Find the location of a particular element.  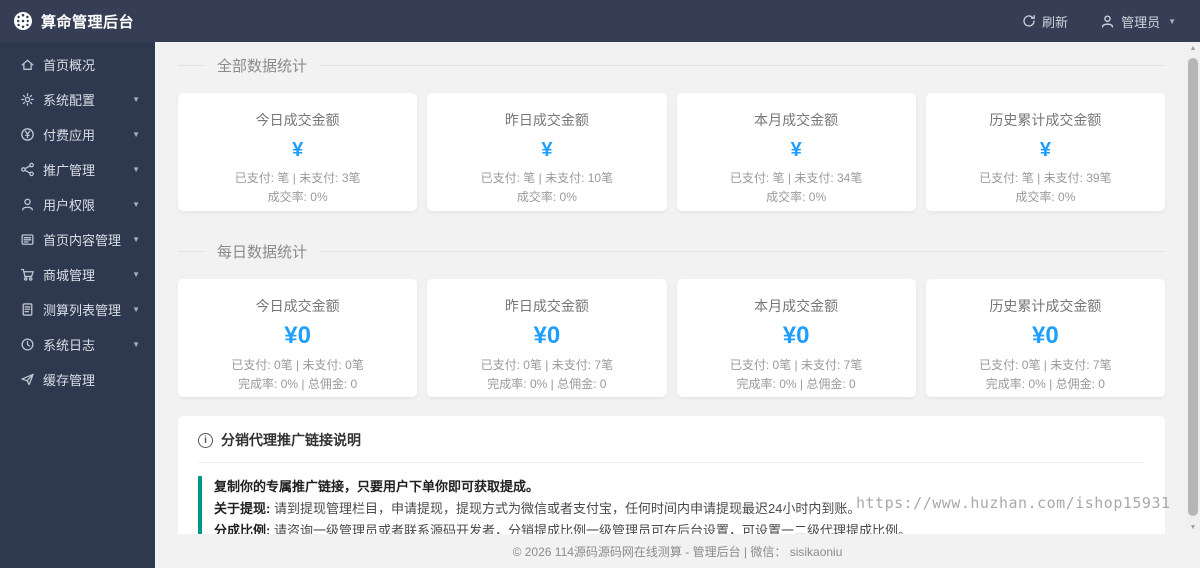

sidebar-item-label: 商城管理 is located at coordinates (69, 275).